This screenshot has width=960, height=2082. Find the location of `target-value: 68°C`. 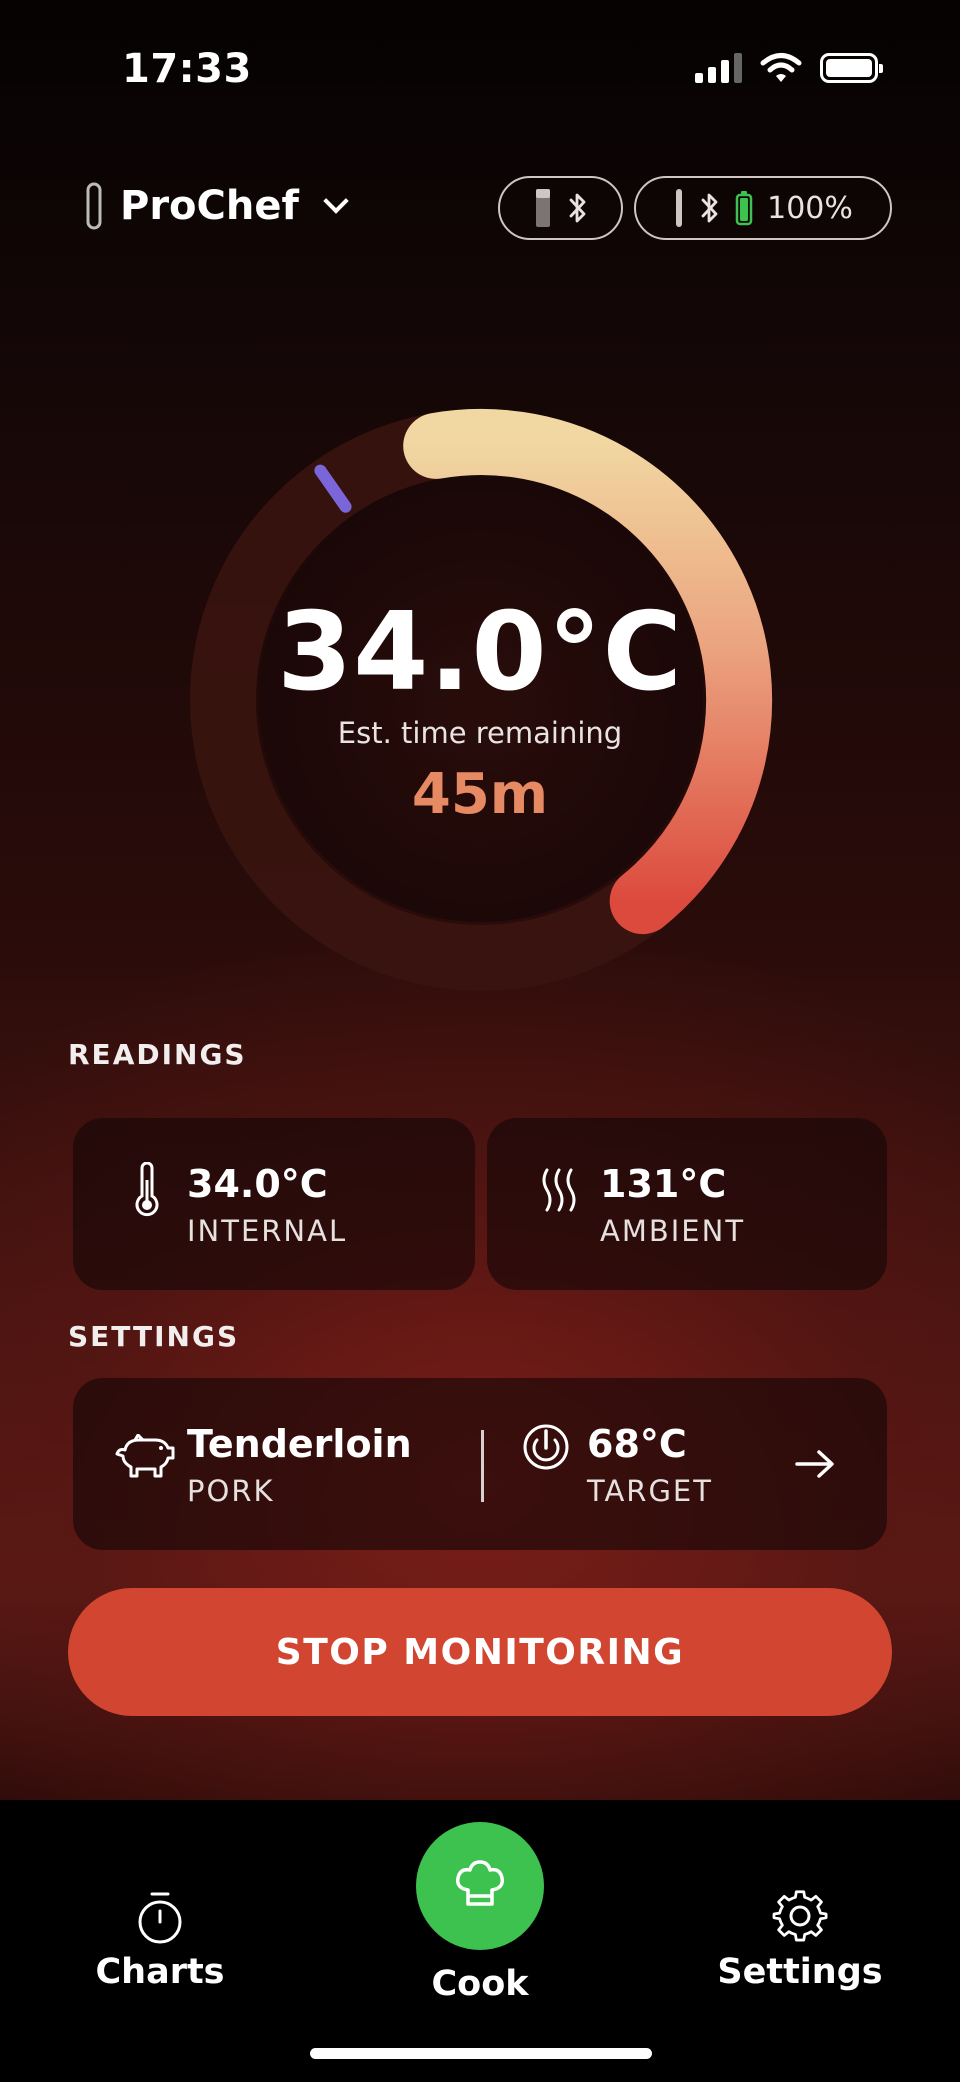

target-value: 68°C is located at coordinates (637, 1444).